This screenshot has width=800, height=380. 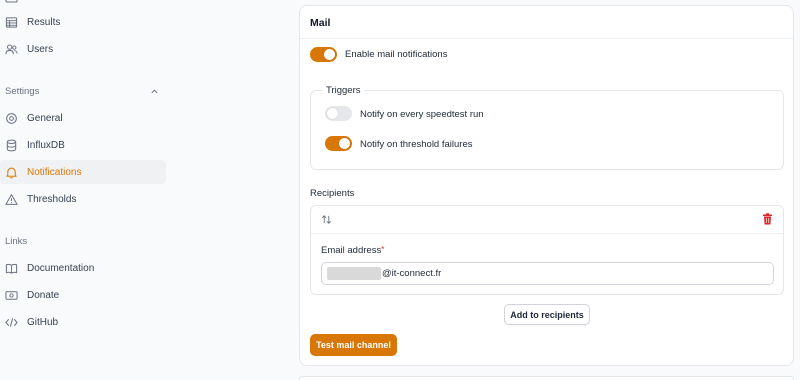 I want to click on users-icon, so click(x=11, y=49).